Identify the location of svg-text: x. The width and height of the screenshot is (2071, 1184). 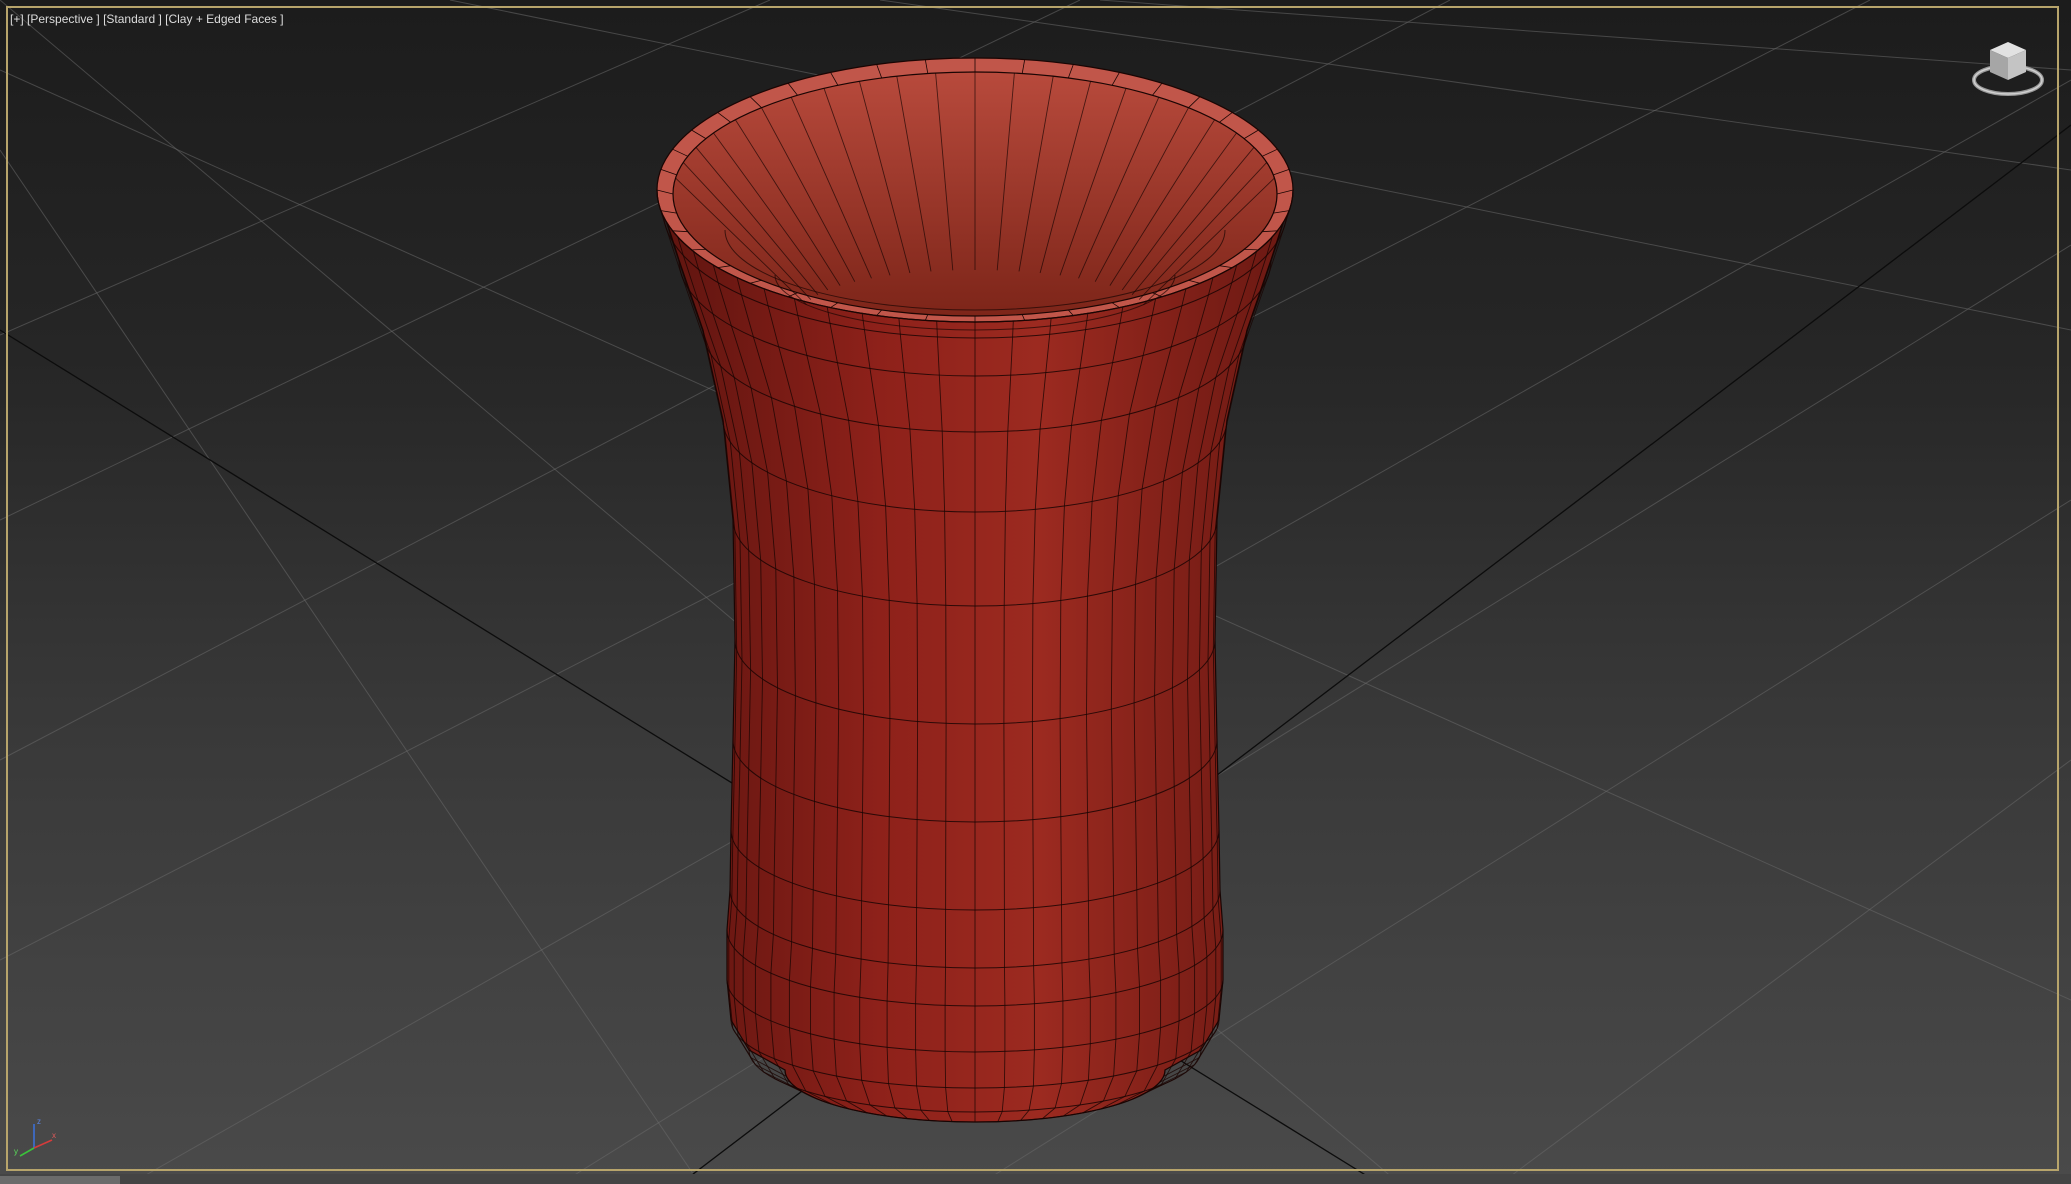
(54, 1135).